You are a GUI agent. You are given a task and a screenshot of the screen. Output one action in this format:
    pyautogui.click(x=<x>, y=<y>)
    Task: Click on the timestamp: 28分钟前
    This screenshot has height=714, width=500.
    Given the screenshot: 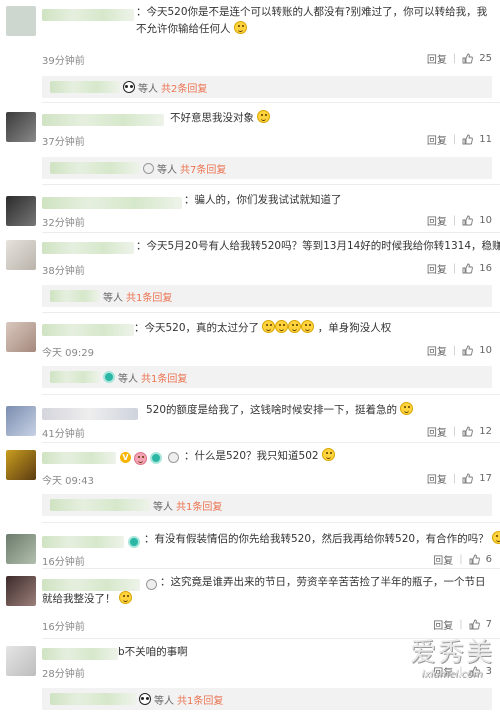 What is the action you would take?
    pyautogui.click(x=63, y=674)
    